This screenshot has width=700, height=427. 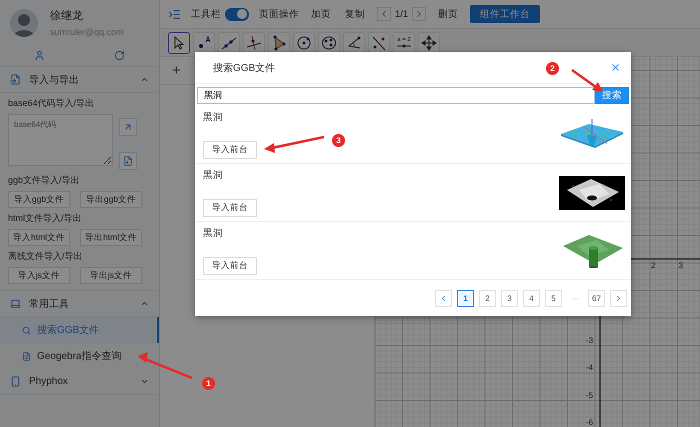 I want to click on axis-label: -5, so click(x=590, y=395).